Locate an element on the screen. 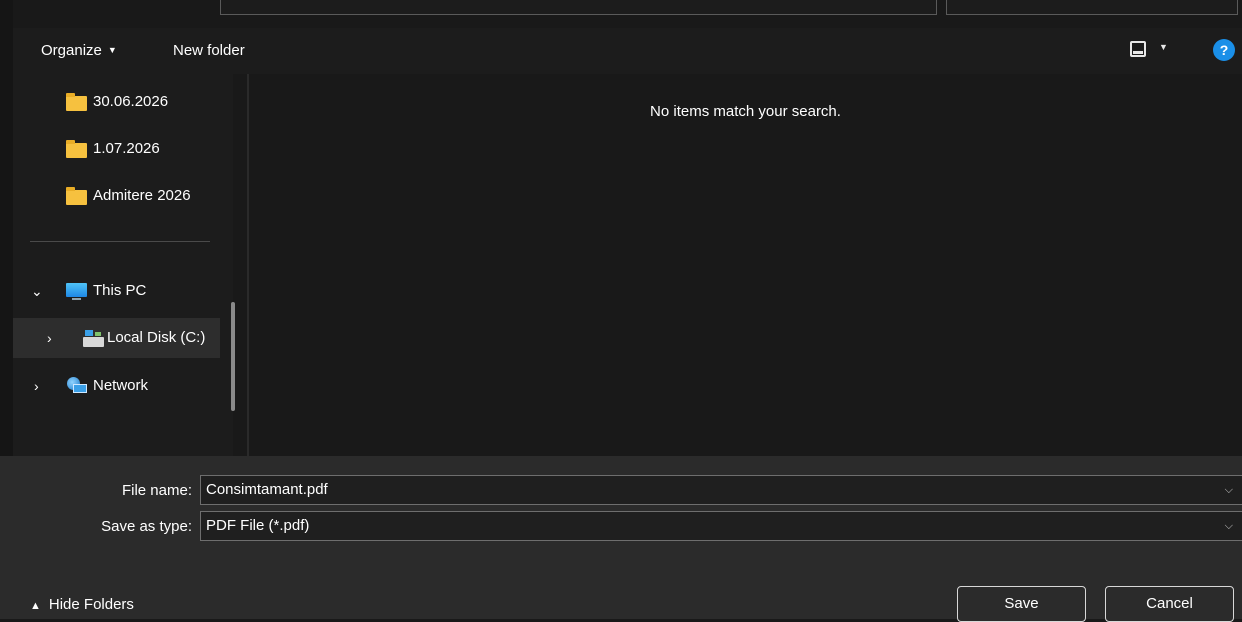 The height and width of the screenshot is (622, 1242). chevron-up-icon: ▲ is located at coordinates (35, 606).